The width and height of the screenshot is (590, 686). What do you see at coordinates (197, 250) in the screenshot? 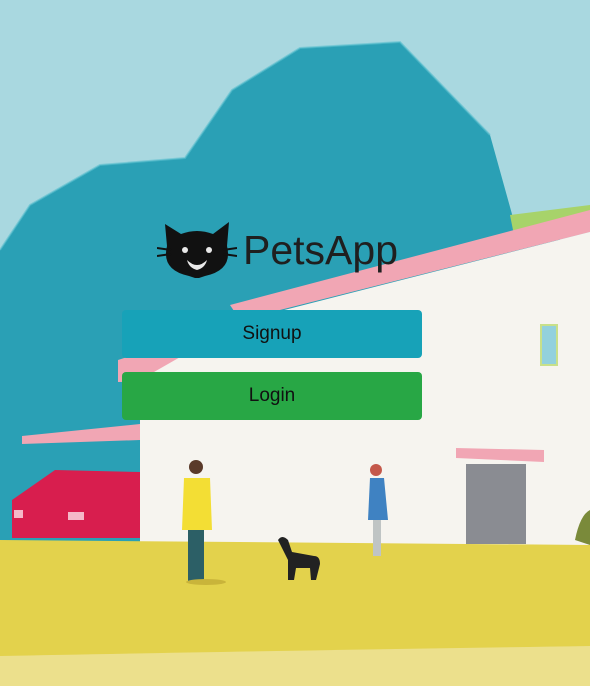
I see `cat-face-icon` at bounding box center [197, 250].